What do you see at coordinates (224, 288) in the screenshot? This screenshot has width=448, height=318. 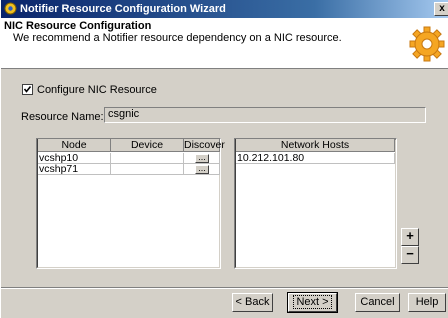 I see `footer-divider` at bounding box center [224, 288].